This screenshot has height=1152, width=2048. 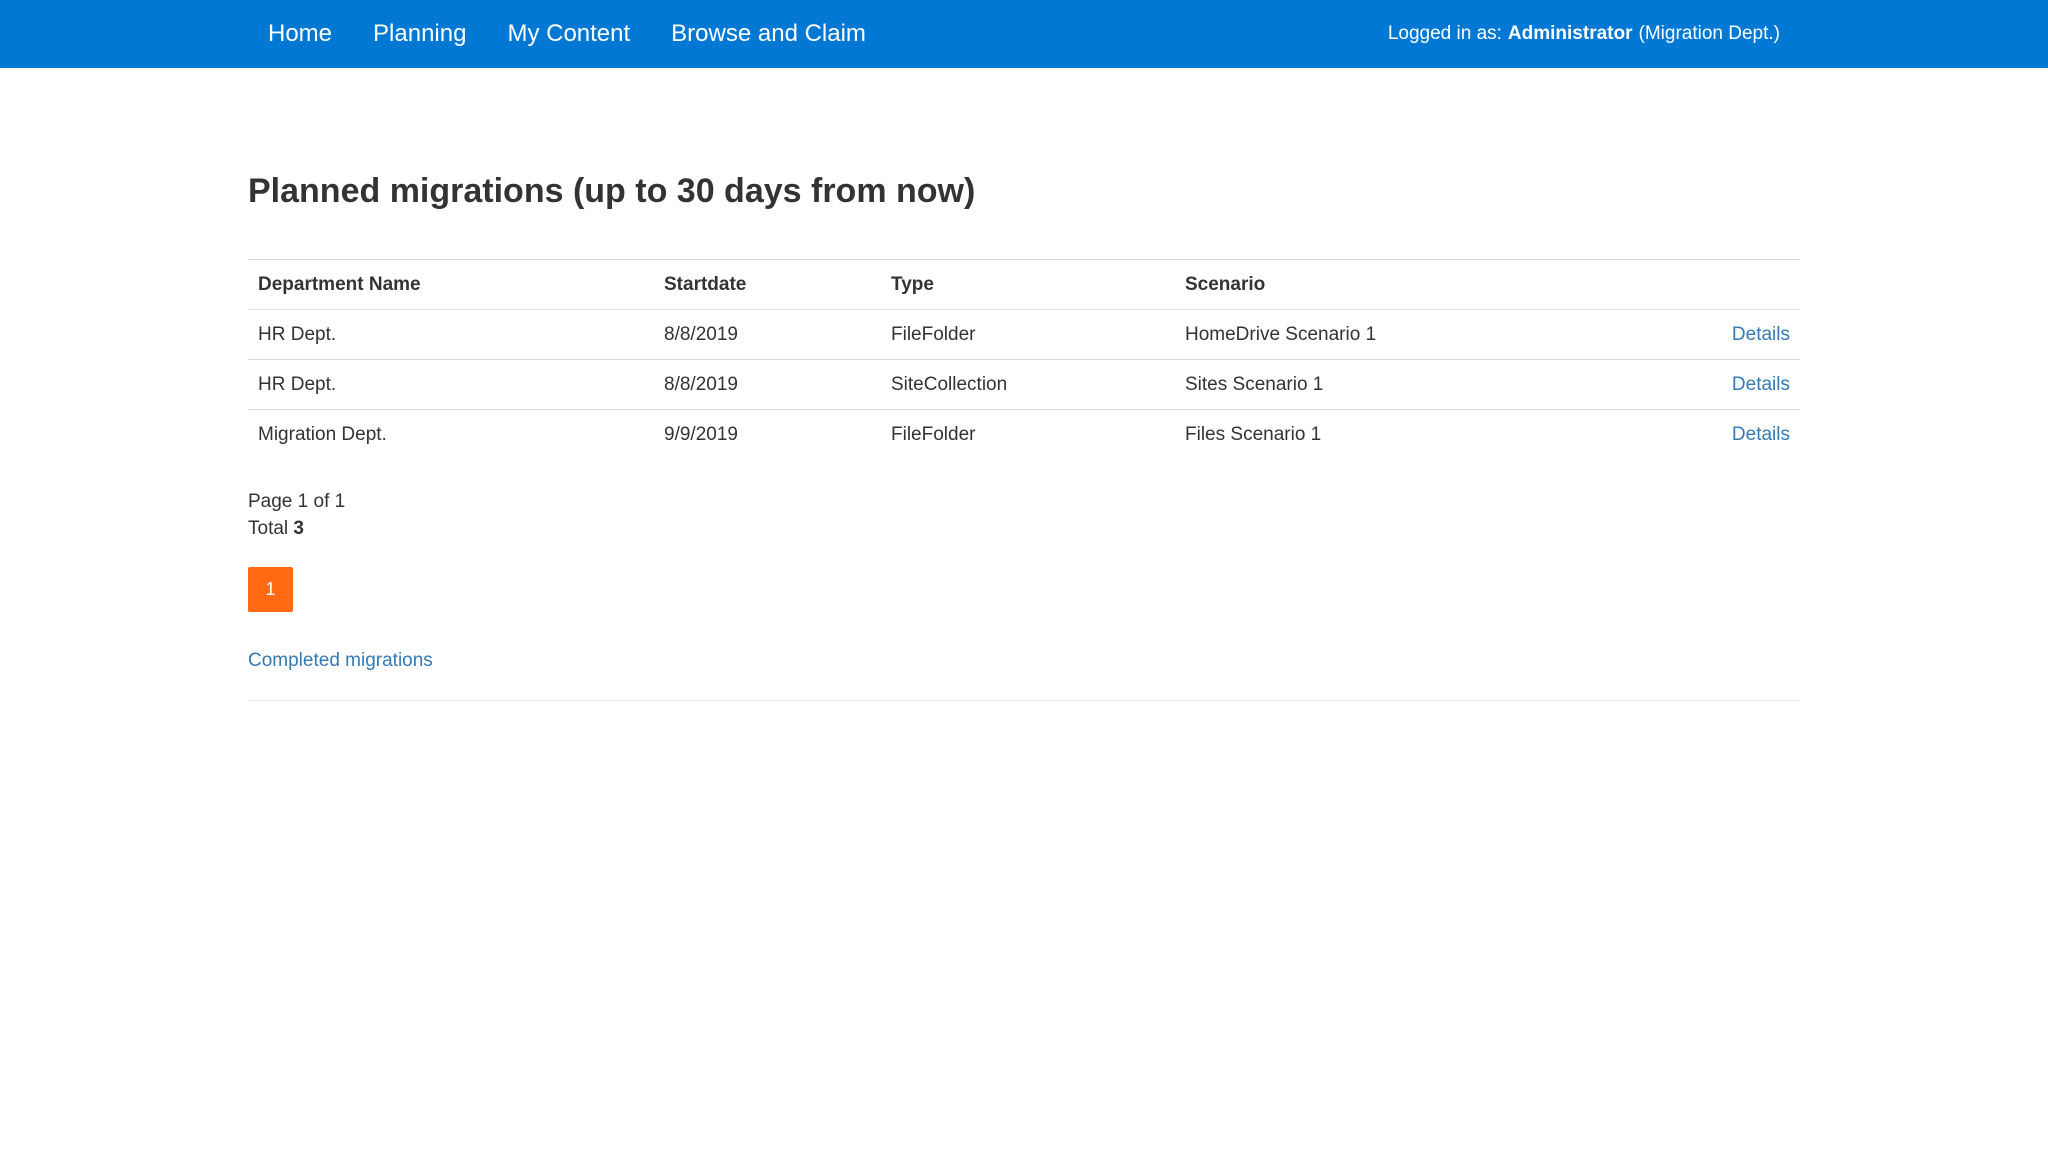 I want to click on page-info-text: Page 1 of 1, so click(x=297, y=501).